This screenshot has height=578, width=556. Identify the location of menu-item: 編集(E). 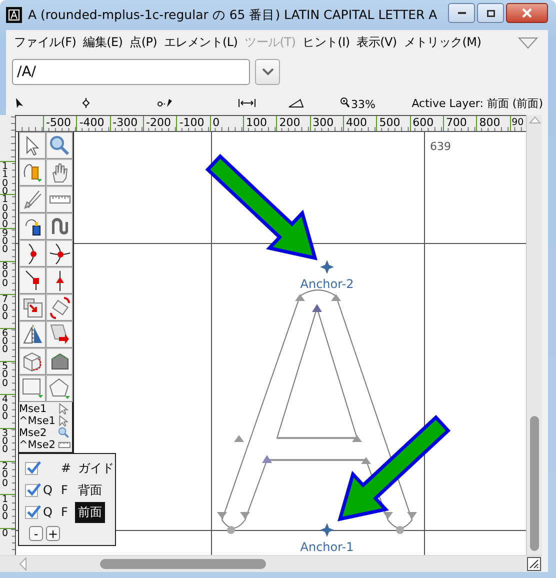
(104, 42).